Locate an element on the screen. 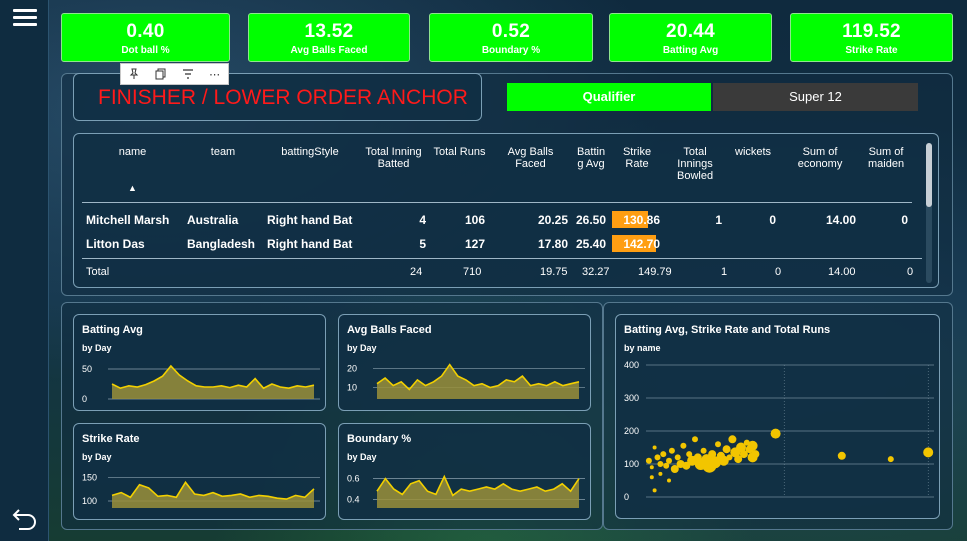  cell-wickets: 0 is located at coordinates (773, 220).